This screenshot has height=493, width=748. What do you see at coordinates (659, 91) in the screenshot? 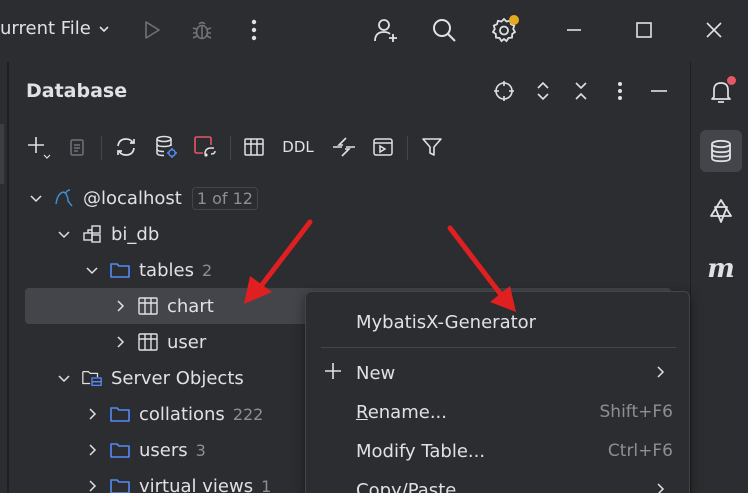
I see `minimize-panel-icon` at bounding box center [659, 91].